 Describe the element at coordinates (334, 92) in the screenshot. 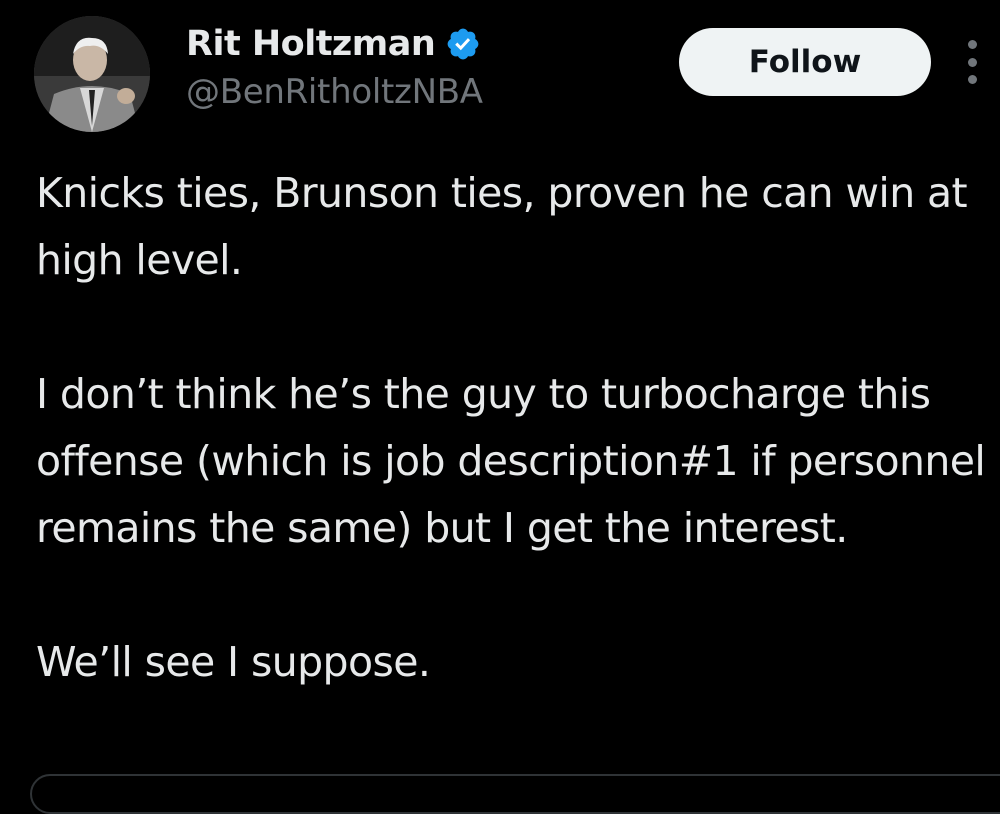

I see `author-handle: @BenRitholtzNBA` at that location.